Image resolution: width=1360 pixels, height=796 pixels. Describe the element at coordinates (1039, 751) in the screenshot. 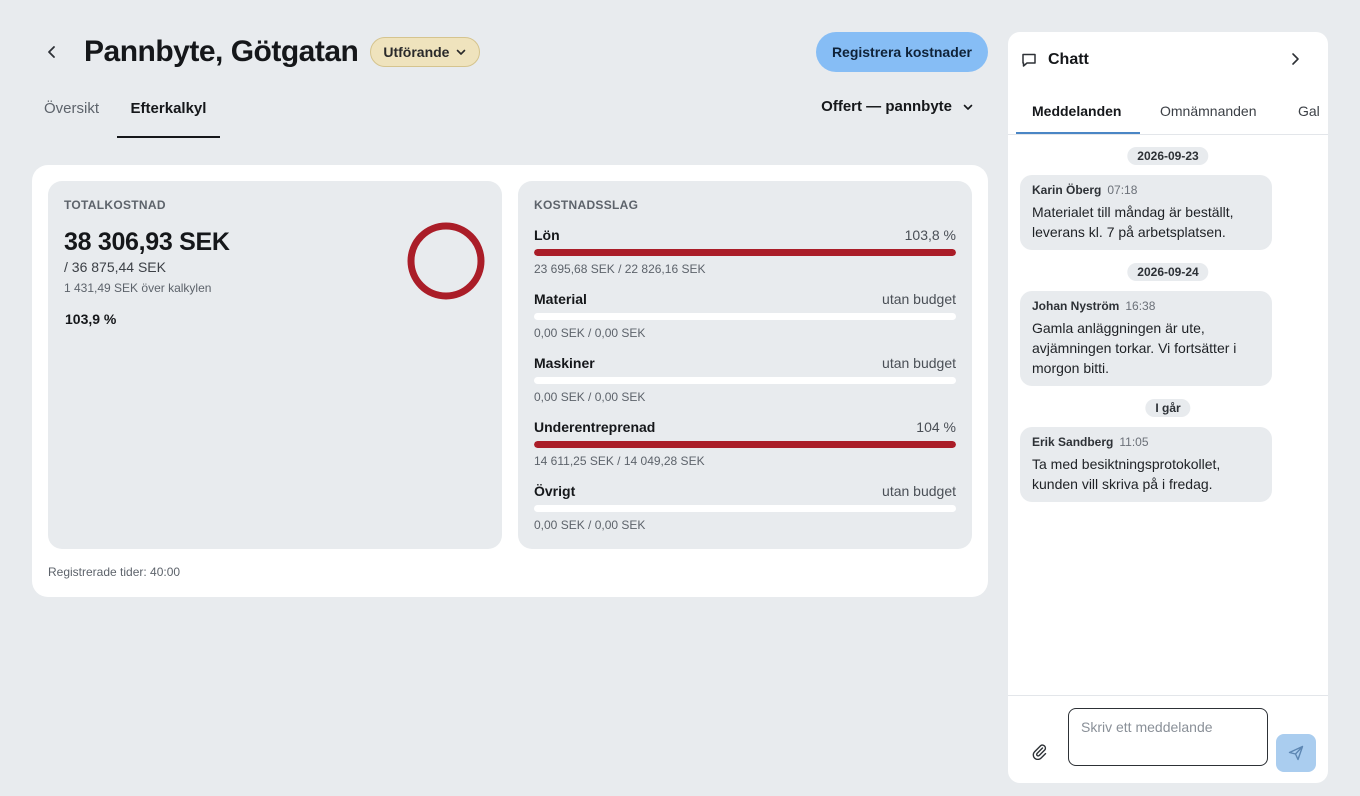

I see `paperclip-icon` at that location.